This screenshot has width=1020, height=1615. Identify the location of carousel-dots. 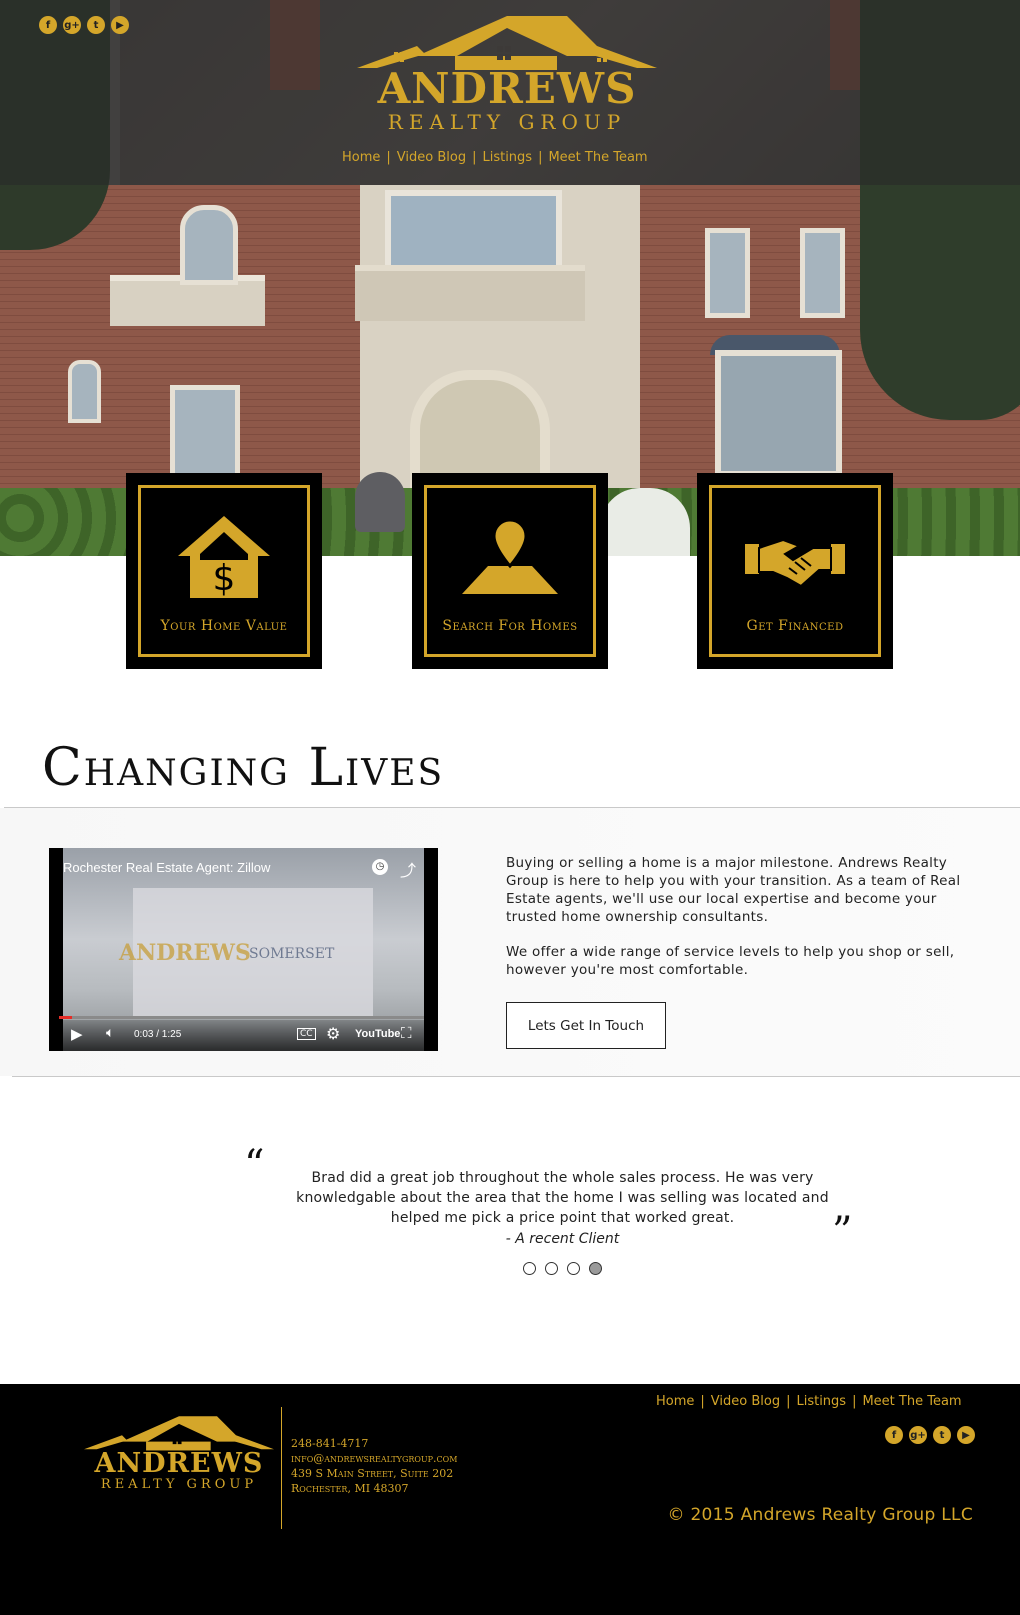
(562, 1268).